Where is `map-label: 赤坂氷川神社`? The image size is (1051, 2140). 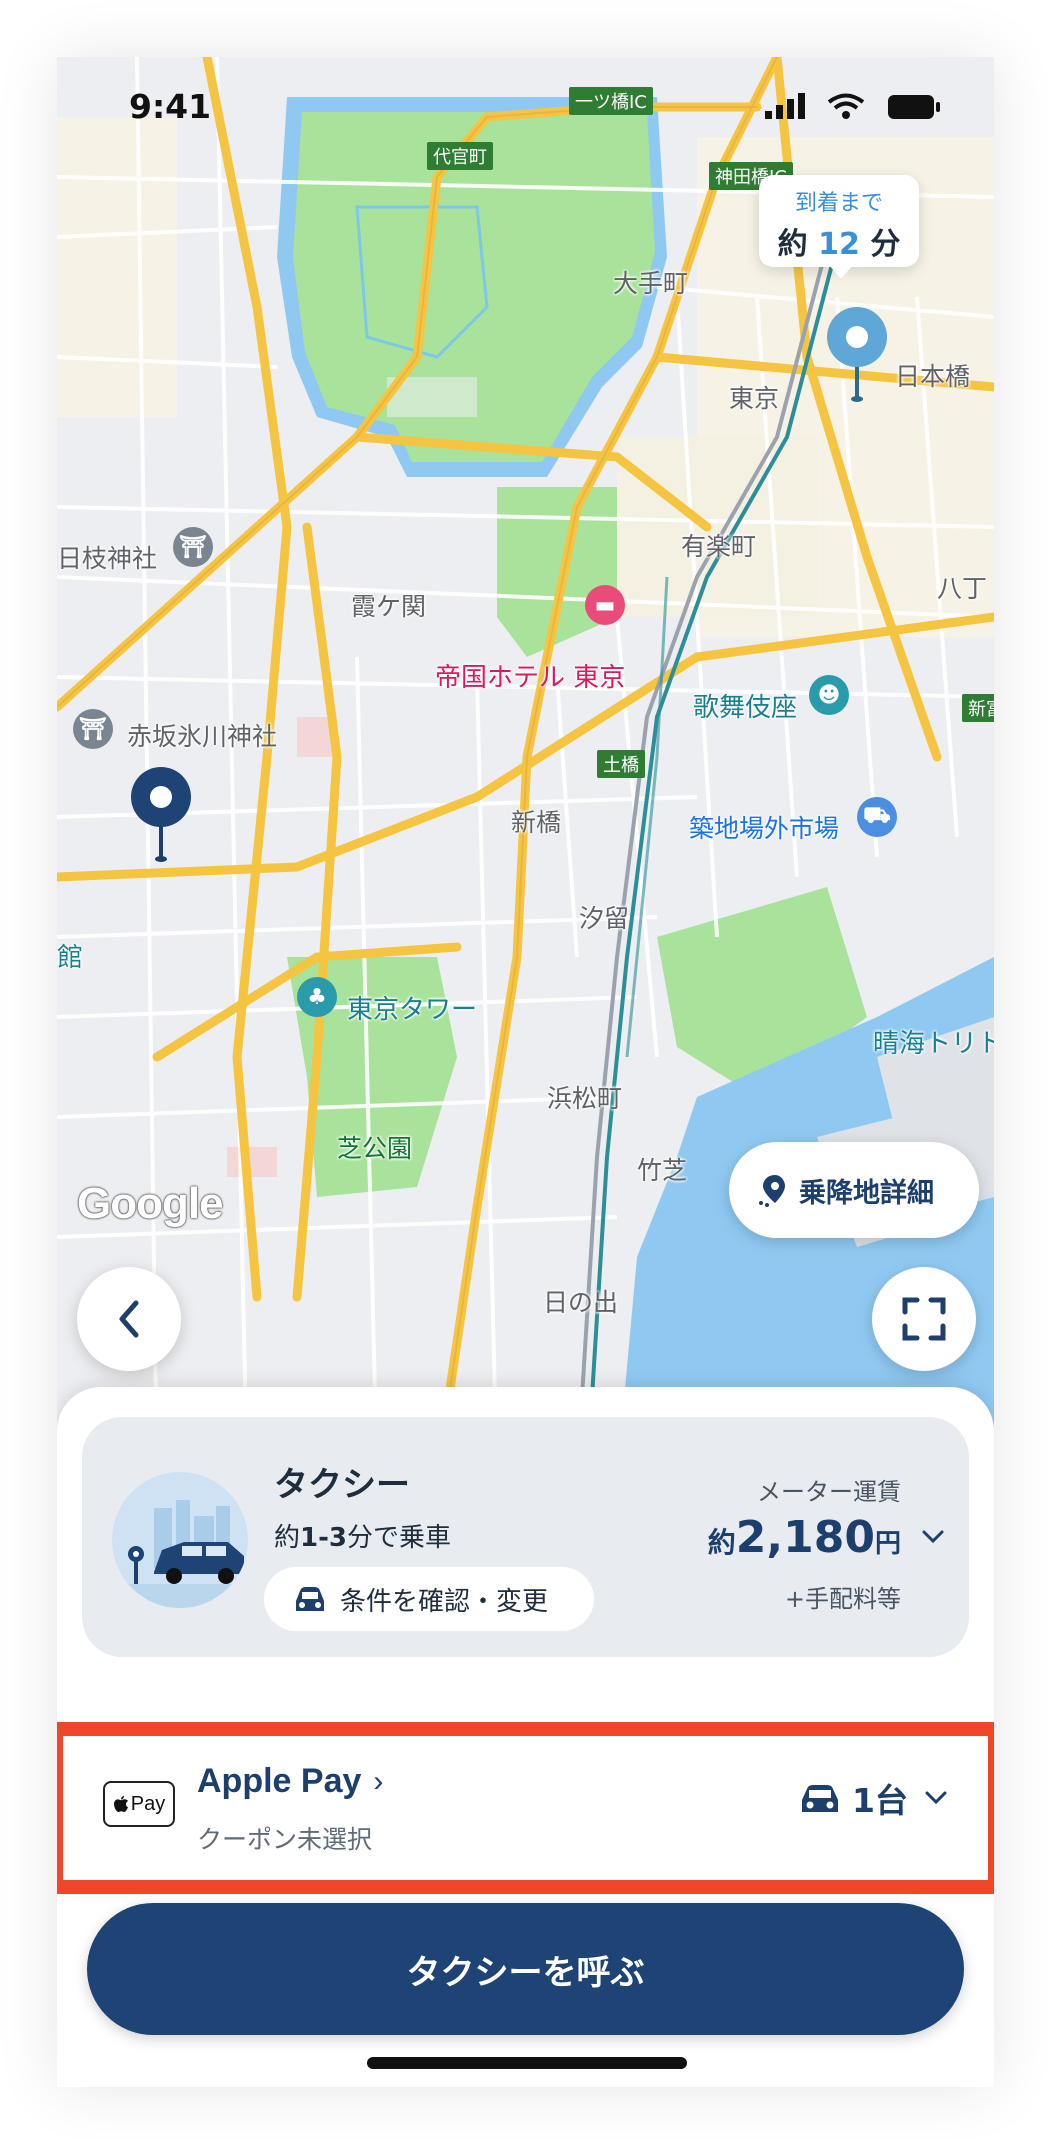 map-label: 赤坂氷川神社 is located at coordinates (202, 736).